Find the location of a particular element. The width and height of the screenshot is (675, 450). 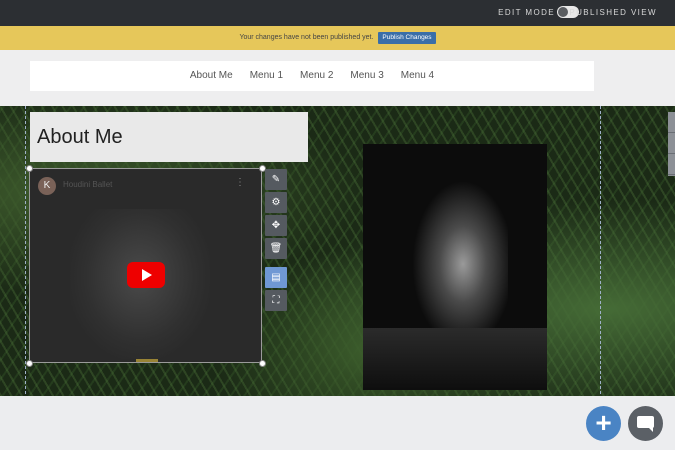

video-title: Houdini Ballet is located at coordinates (87, 184).